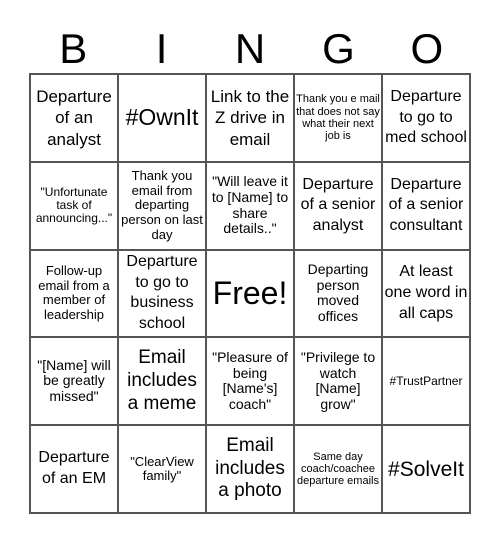 This screenshot has width=500, height=544. Describe the element at coordinates (162, 381) in the screenshot. I see `bingo-cell: Email includes a meme` at that location.